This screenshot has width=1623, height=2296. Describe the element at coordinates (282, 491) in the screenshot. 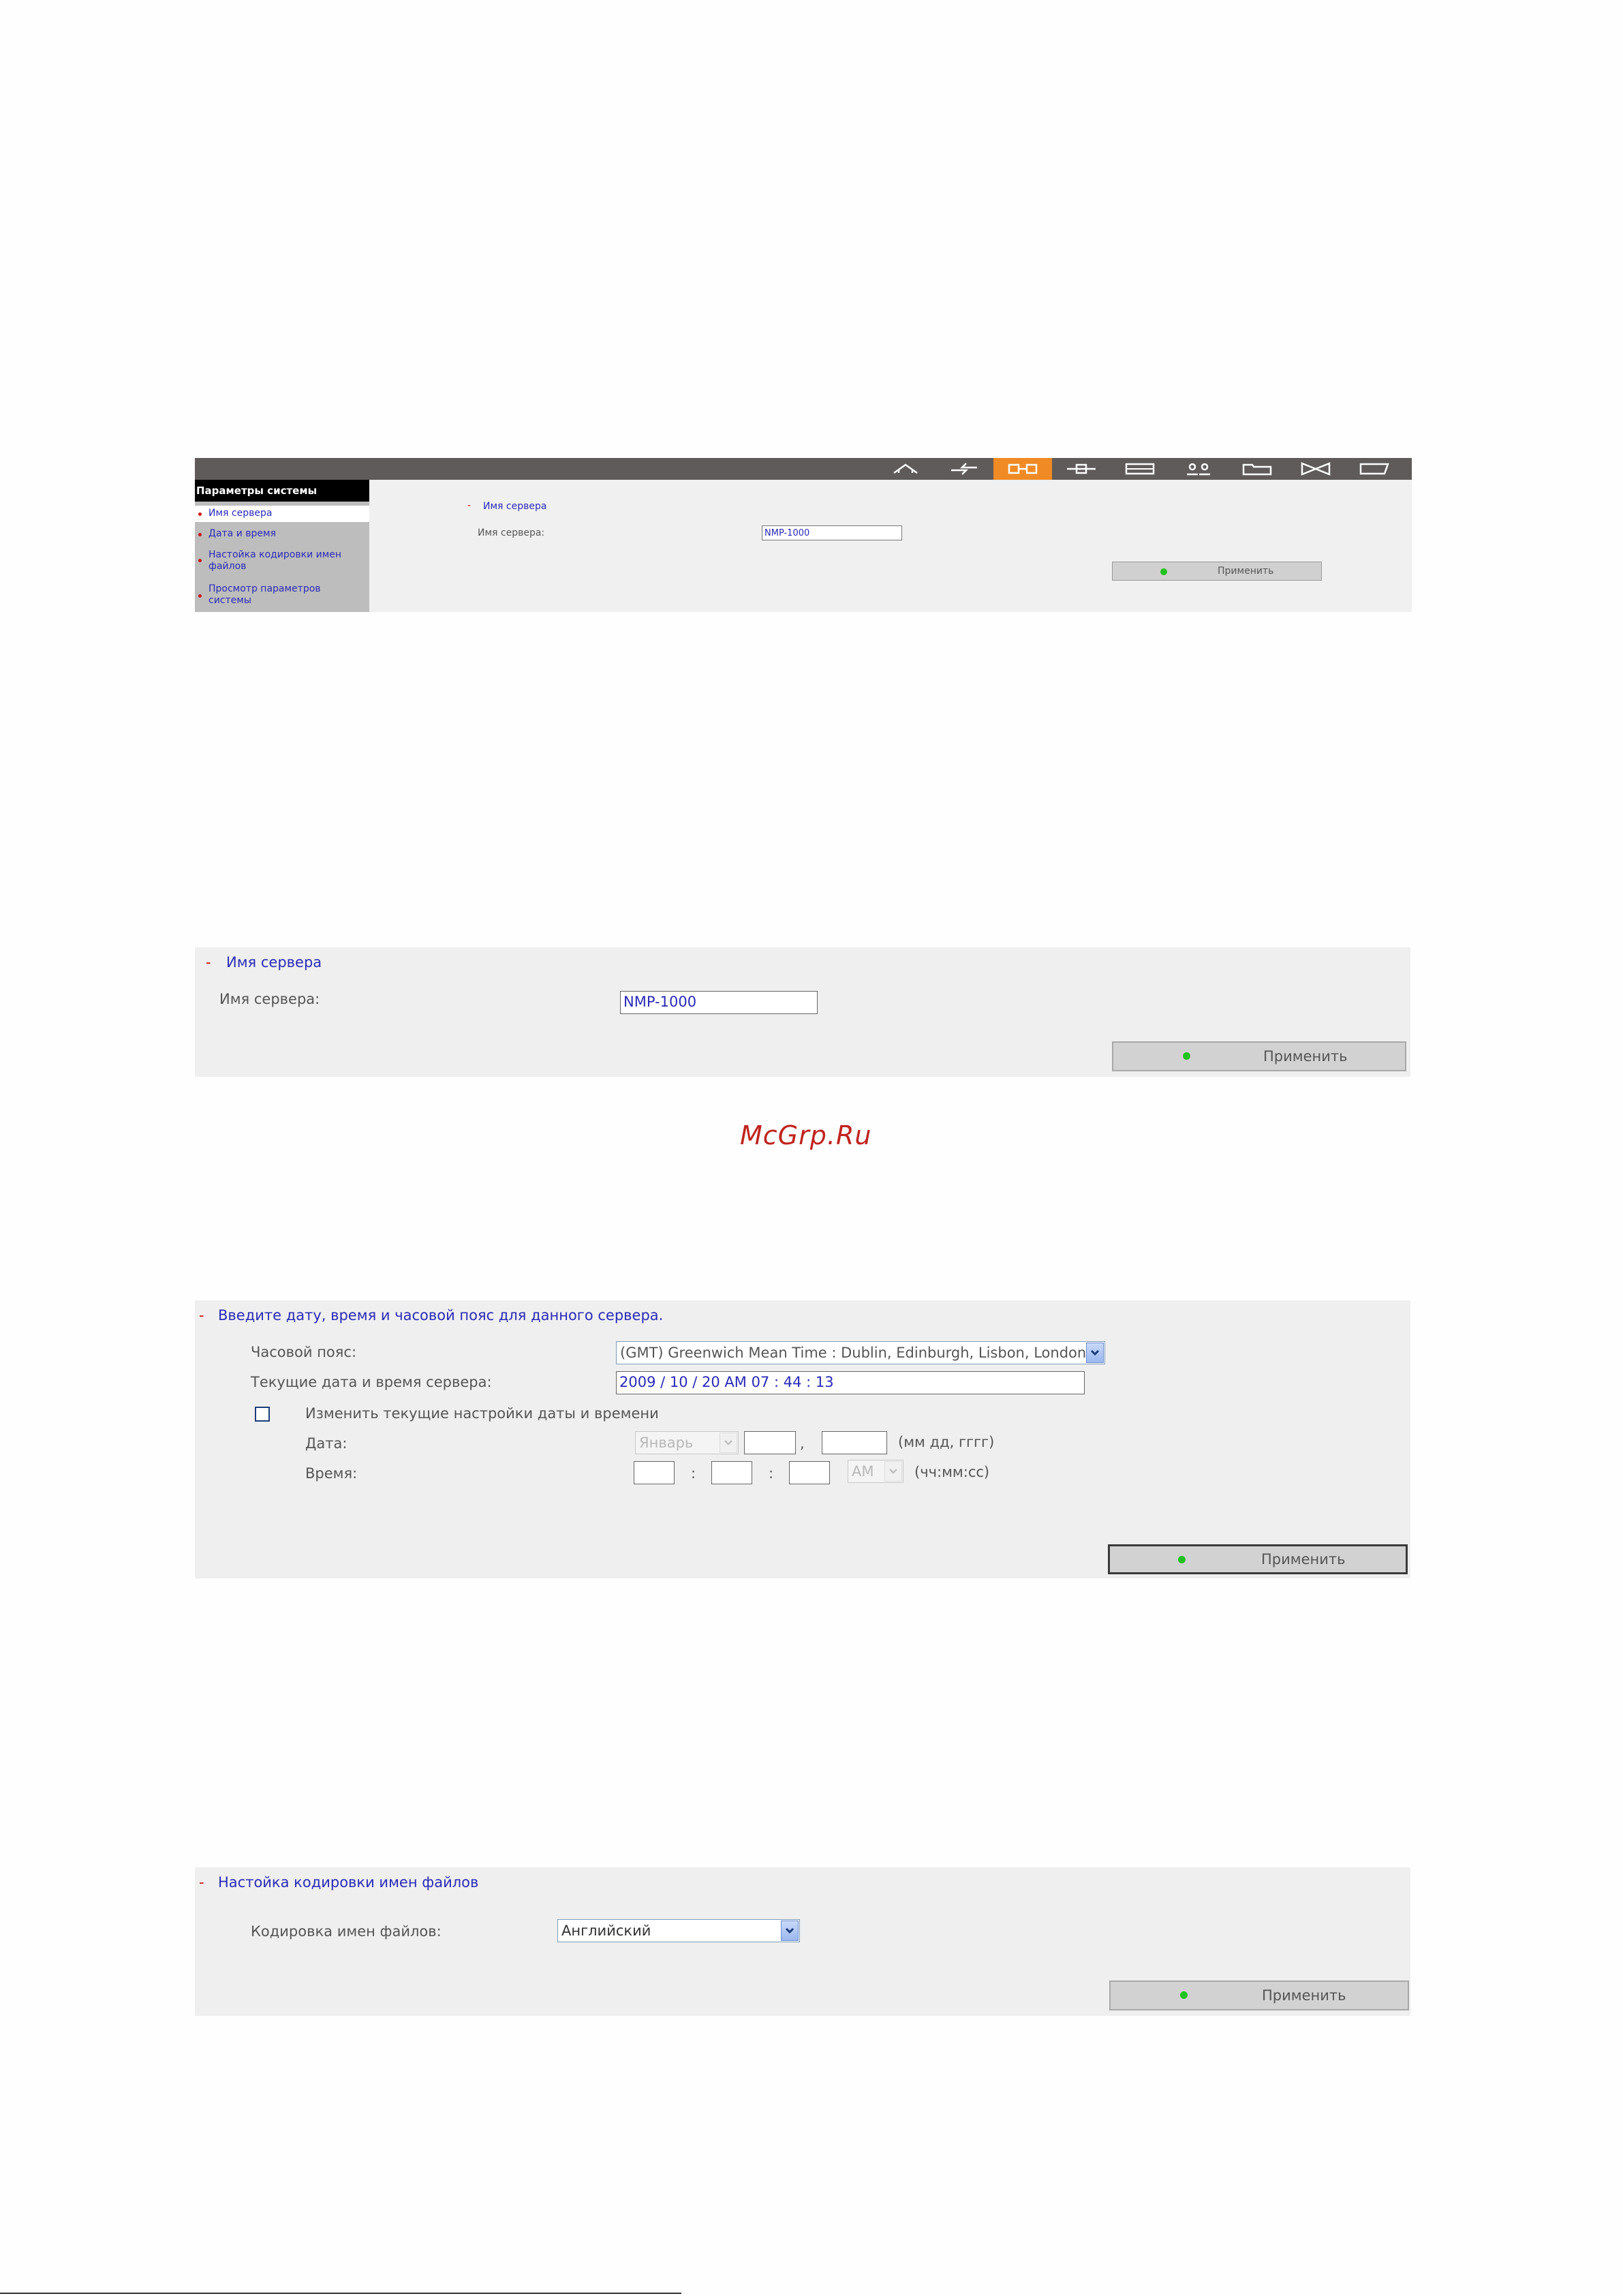

I see `sidebar-title: Параметры системы` at that location.